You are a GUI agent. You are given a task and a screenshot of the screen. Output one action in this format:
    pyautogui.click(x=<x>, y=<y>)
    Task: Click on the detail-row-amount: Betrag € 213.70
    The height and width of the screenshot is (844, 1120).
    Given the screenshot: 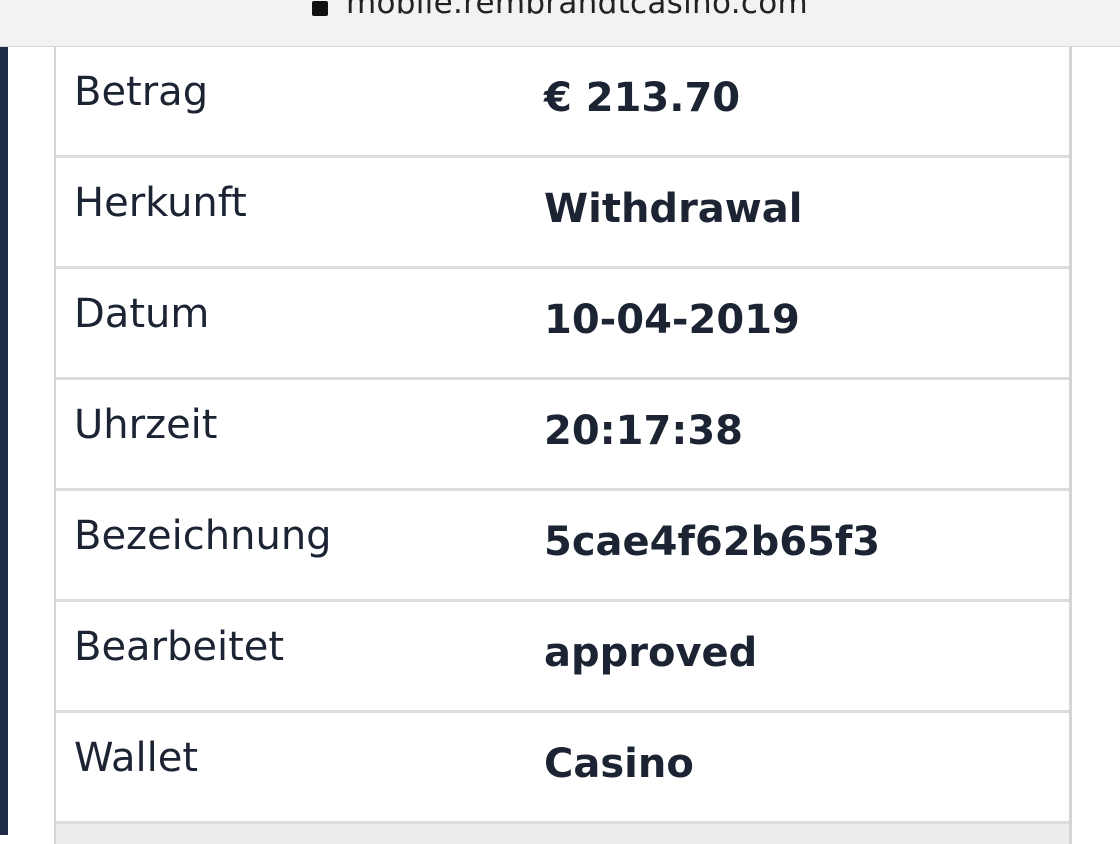 What is the action you would take?
    pyautogui.click(x=562, y=102)
    